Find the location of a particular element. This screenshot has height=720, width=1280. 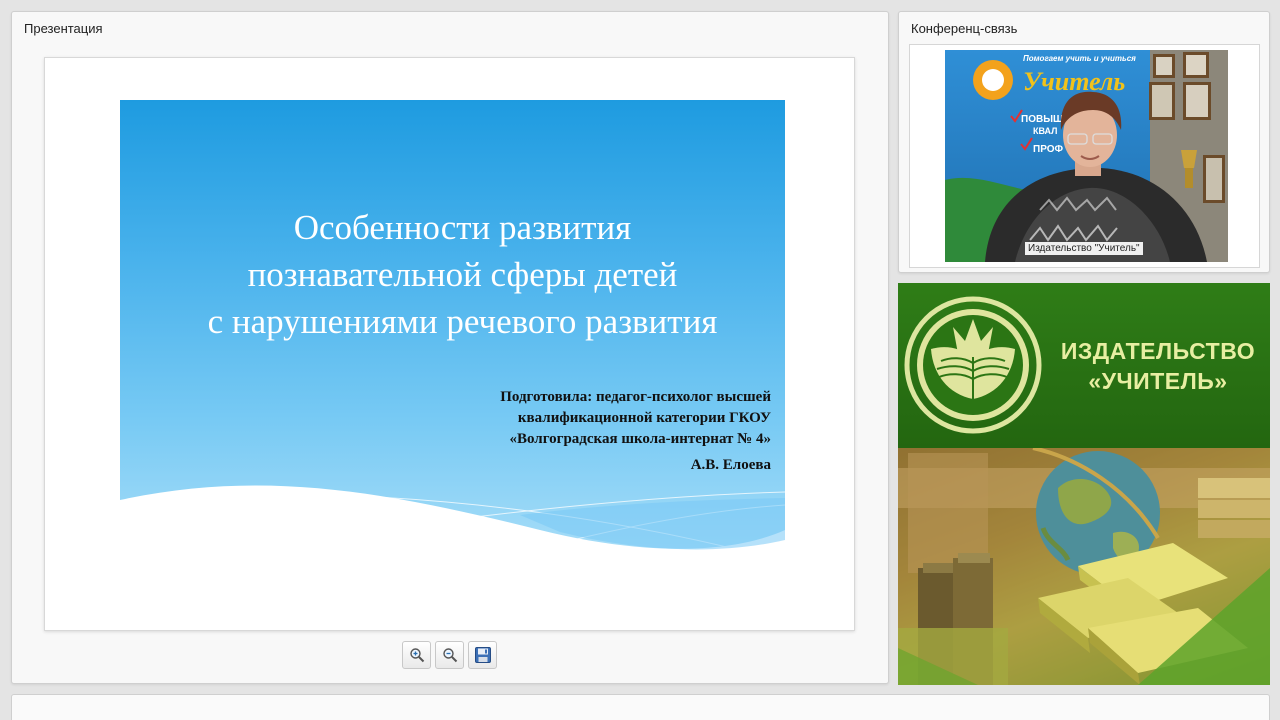

slide-title-line: Особенности развития is located at coordinates (462, 227).